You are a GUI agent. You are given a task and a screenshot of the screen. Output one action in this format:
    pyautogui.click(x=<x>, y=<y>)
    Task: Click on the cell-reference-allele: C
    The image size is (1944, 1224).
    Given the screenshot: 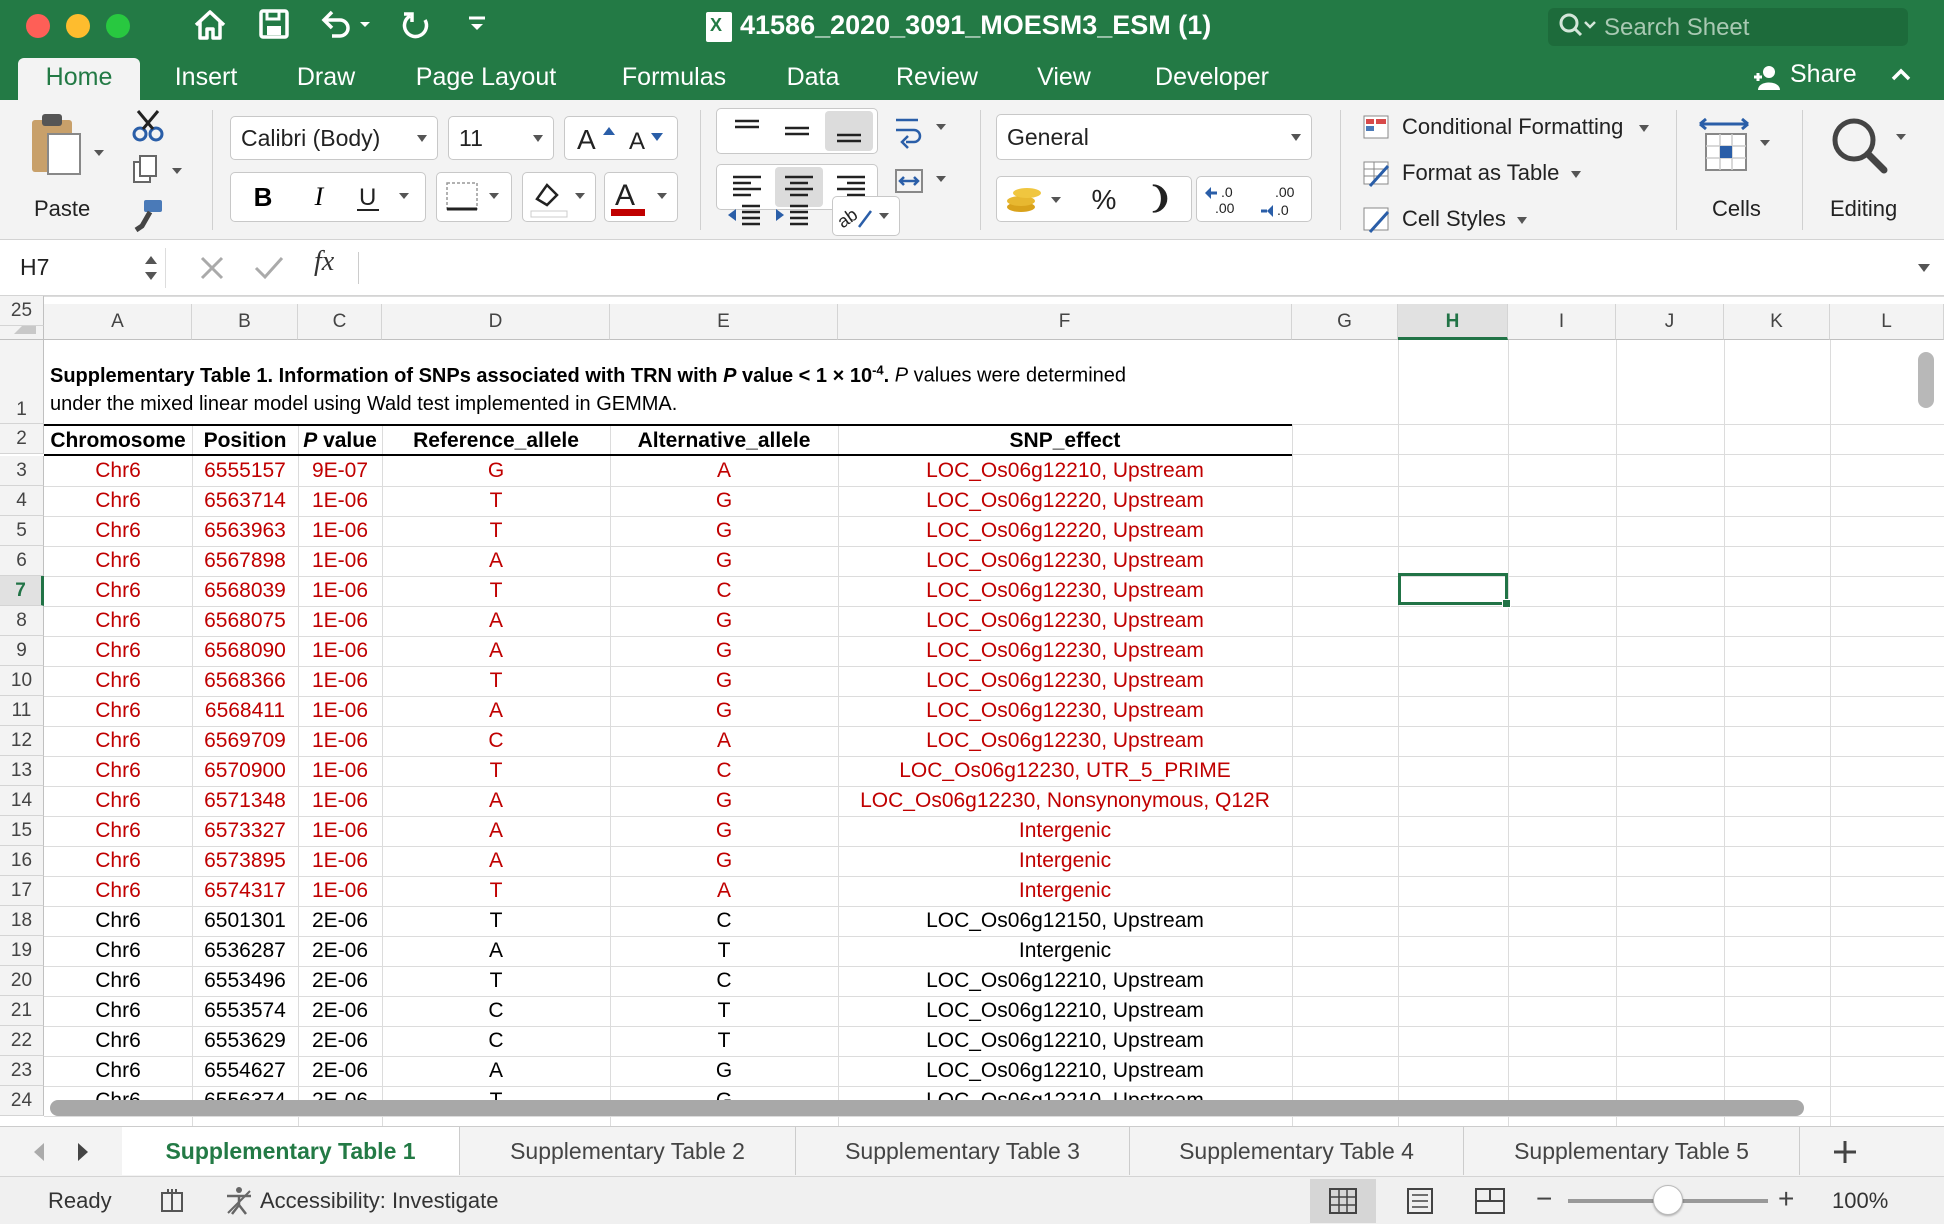 What is the action you would take?
    pyautogui.click(x=496, y=1041)
    